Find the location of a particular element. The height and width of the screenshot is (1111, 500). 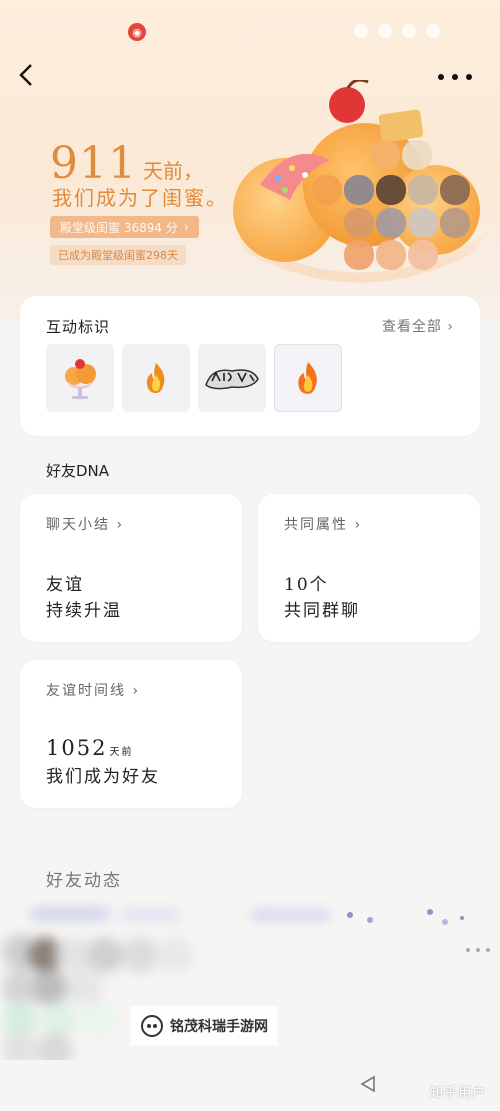

badge-flame is located at coordinates (156, 378).